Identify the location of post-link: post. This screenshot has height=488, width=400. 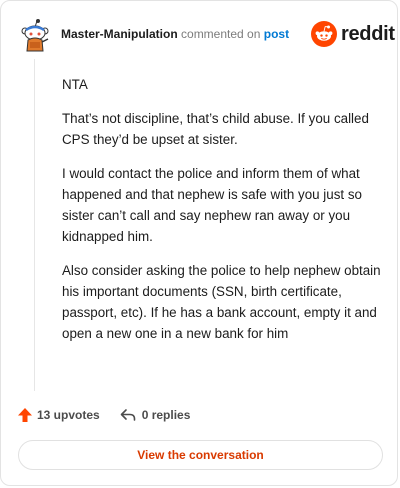
(276, 34).